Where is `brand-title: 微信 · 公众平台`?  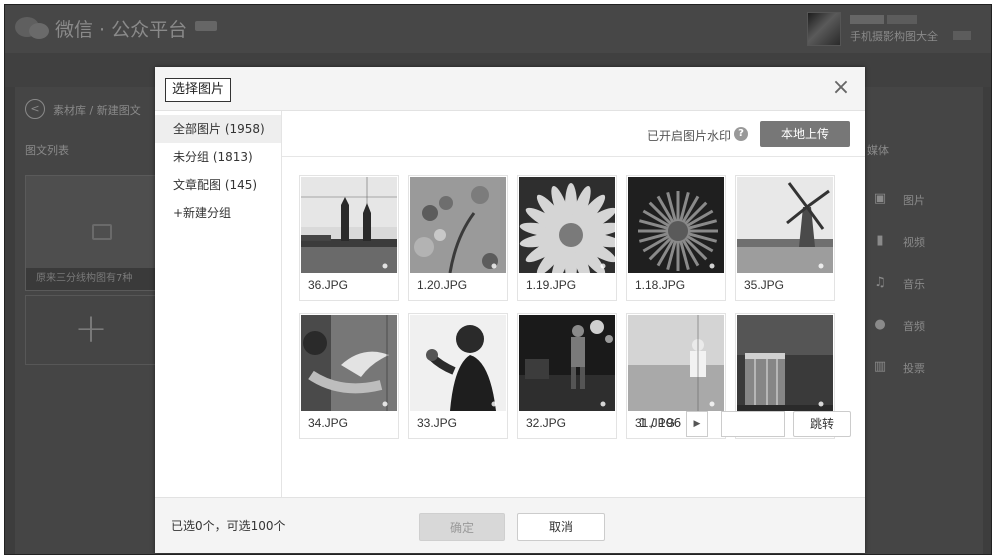 brand-title: 微信 · 公众平台 is located at coordinates (121, 30).